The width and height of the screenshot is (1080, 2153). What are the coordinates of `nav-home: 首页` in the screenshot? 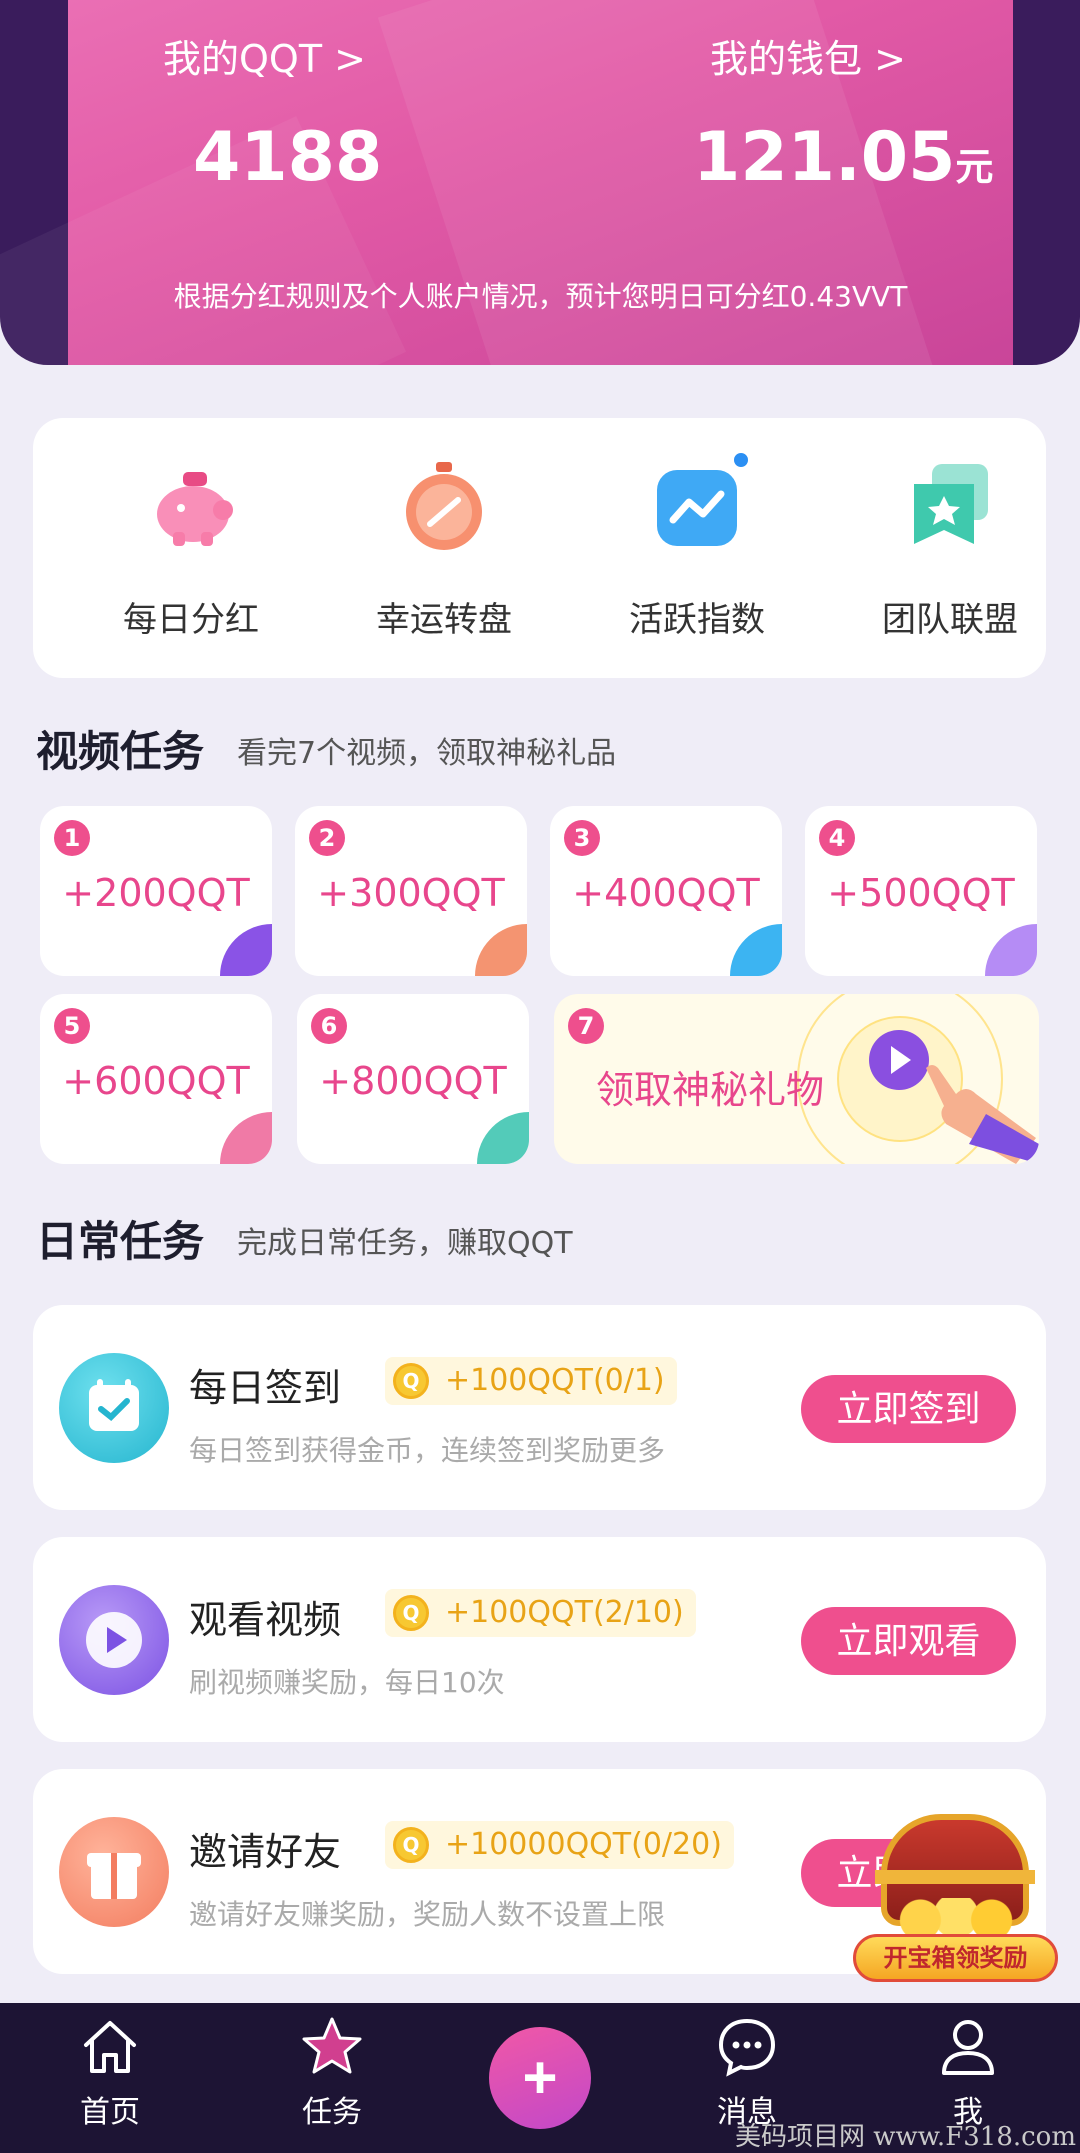 It's located at (110, 2073).